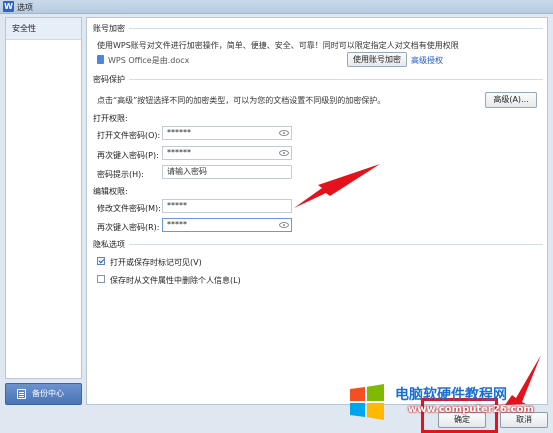 This screenshot has height=433, width=553. Describe the element at coordinates (451, 395) in the screenshot. I see `watermark-title: 电脑软硬件教程网` at that location.